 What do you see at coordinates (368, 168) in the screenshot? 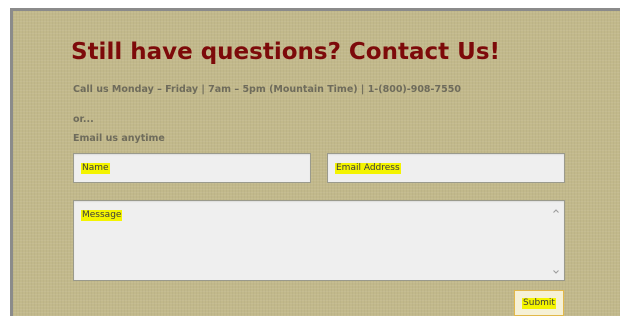
I see `email-placeholder: Email Address` at bounding box center [368, 168].